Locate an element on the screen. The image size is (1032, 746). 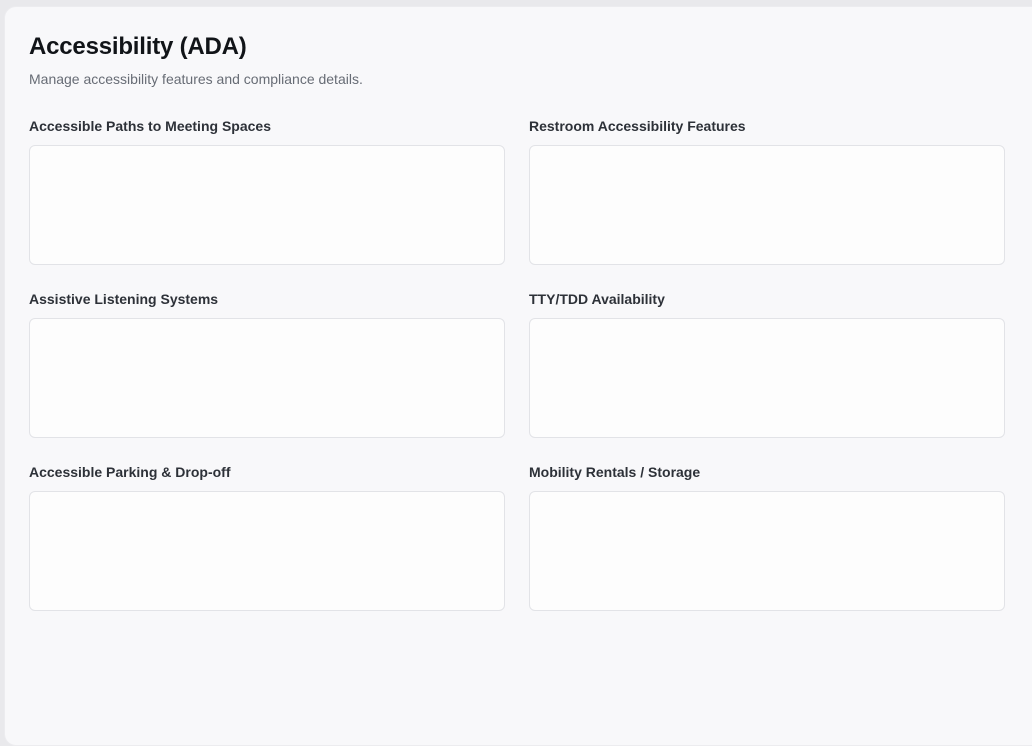
accessible-paths-label: Accessible Paths to Meeting Spaces is located at coordinates (150, 126).